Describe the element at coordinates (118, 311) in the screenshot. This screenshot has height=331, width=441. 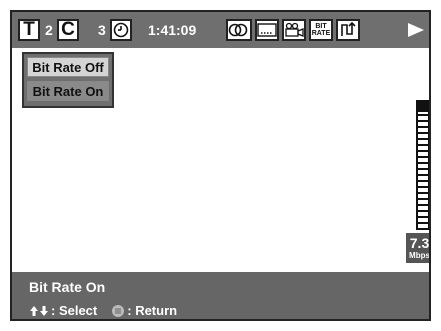
I see `return-button-icon` at that location.